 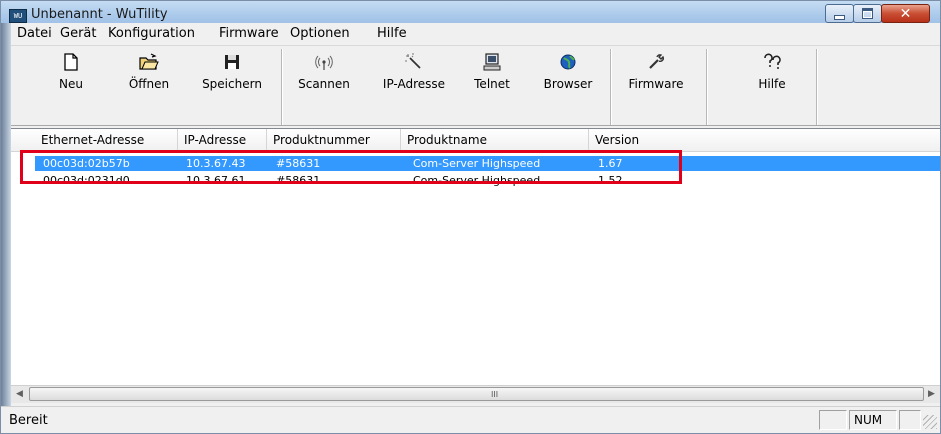 I want to click on horizontal-scrollbar: ◀ III ▶, so click(x=475, y=394).